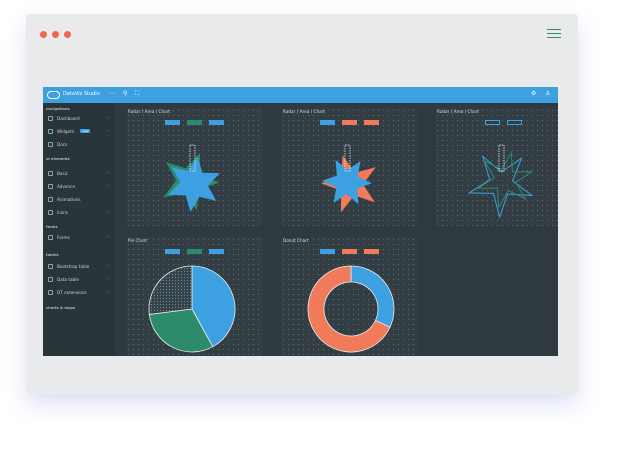 The image size is (624, 453). What do you see at coordinates (50, 173) in the screenshot?
I see `basic-icon` at bounding box center [50, 173].